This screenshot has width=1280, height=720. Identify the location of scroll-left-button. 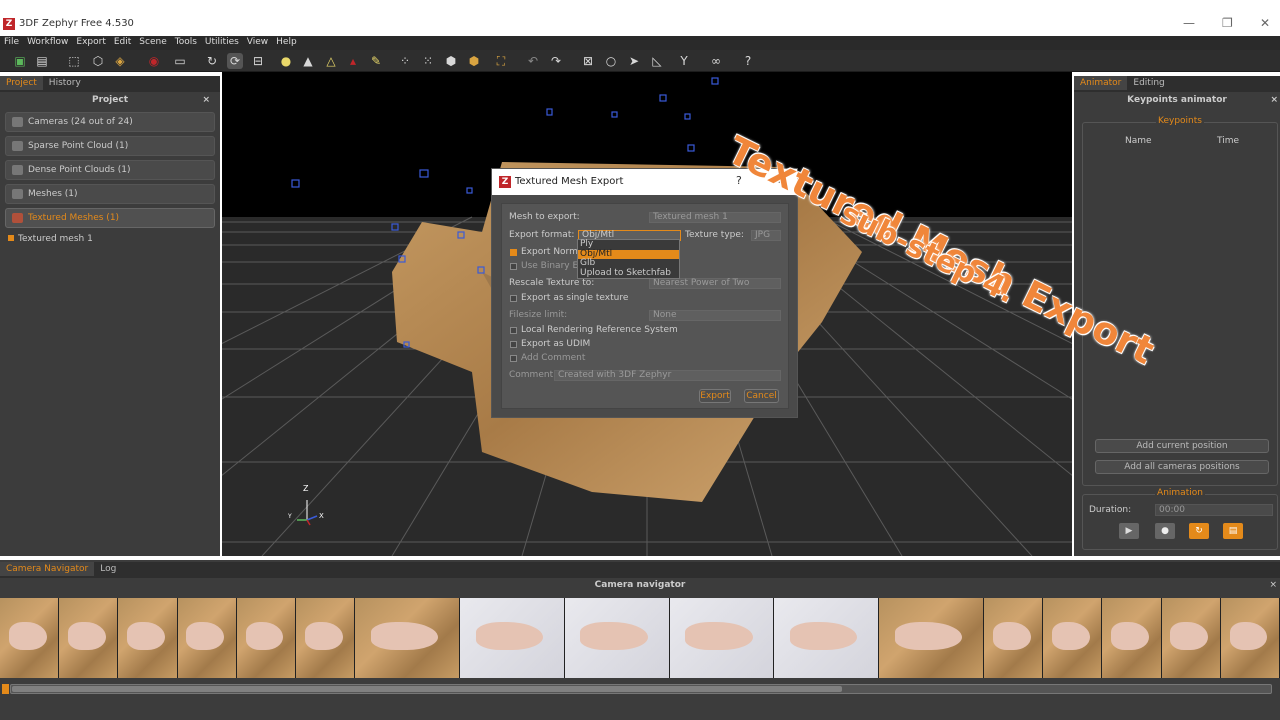
(5, 689).